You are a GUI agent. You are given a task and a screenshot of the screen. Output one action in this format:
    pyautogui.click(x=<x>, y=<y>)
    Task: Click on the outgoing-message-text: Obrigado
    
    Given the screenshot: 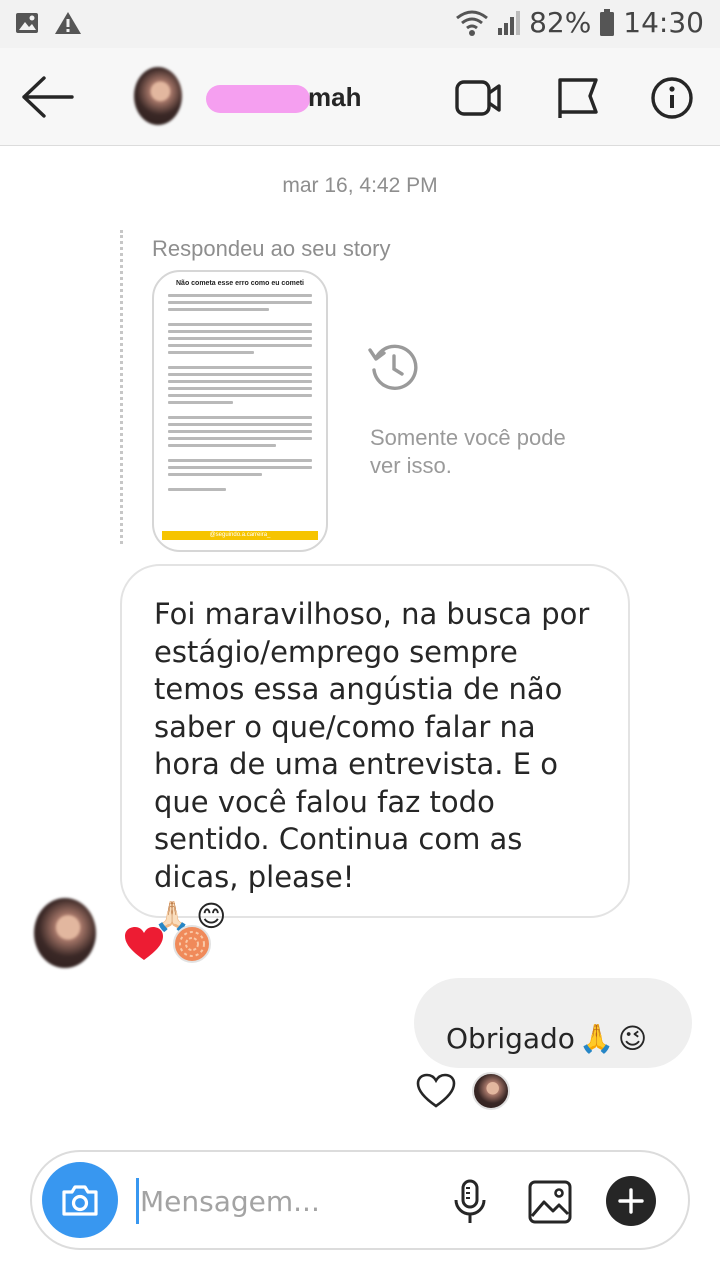 What is the action you would take?
    pyautogui.click(x=510, y=1038)
    